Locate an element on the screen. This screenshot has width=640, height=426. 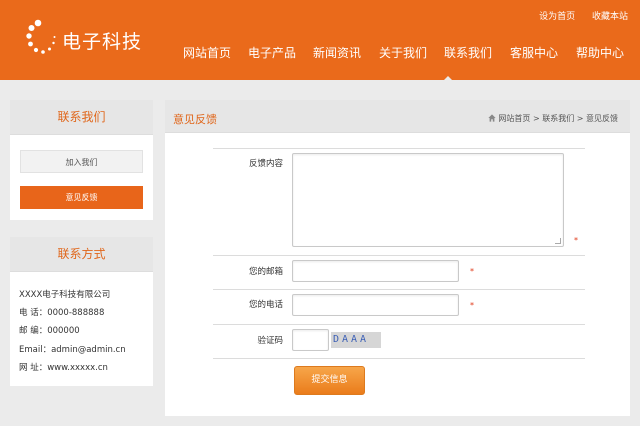
breadcrumb: 网站首页 > 联系我们 > 意见反馈 is located at coordinates (553, 118).